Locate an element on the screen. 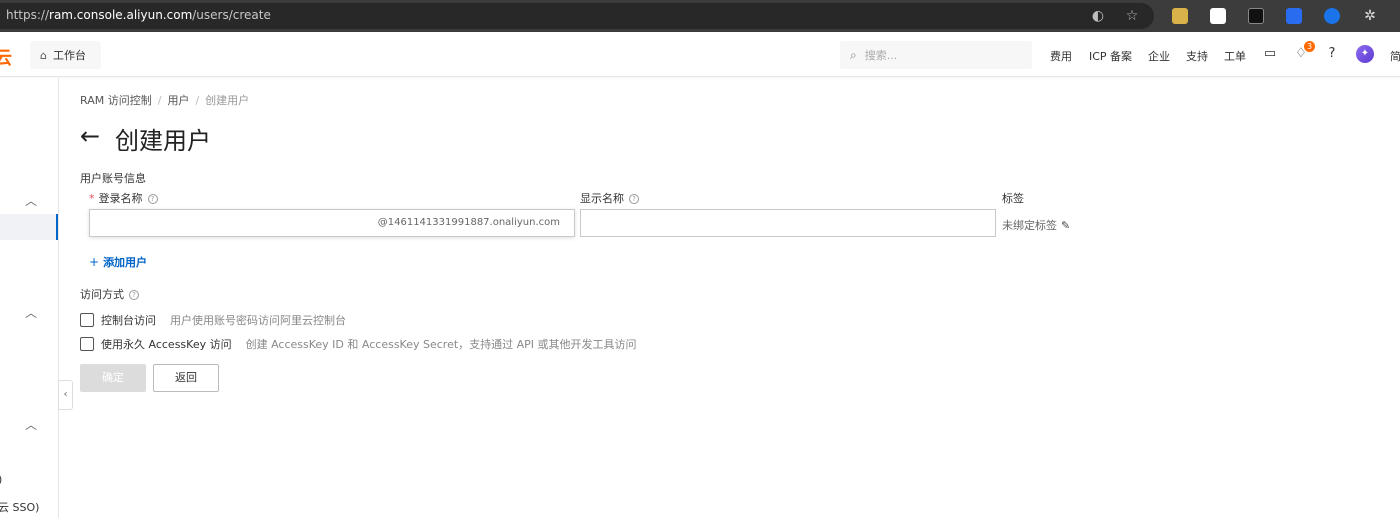 The image size is (1400, 518). nav-language: 简 is located at coordinates (1395, 56).